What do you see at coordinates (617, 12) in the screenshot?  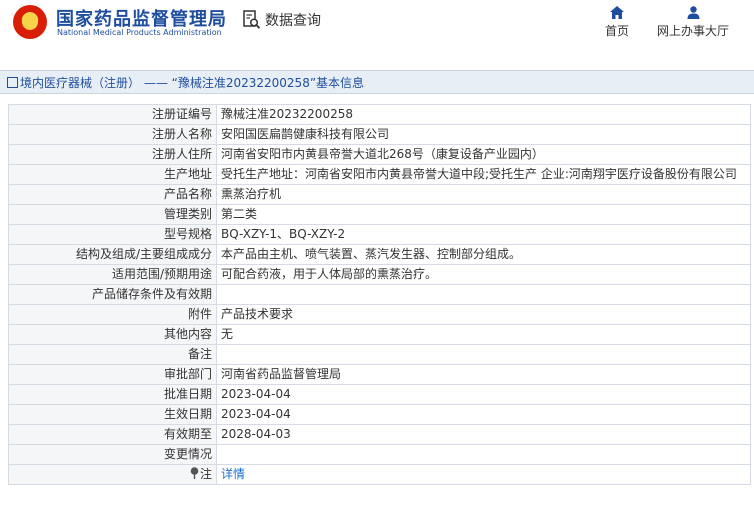 I see `home-icon` at bounding box center [617, 12].